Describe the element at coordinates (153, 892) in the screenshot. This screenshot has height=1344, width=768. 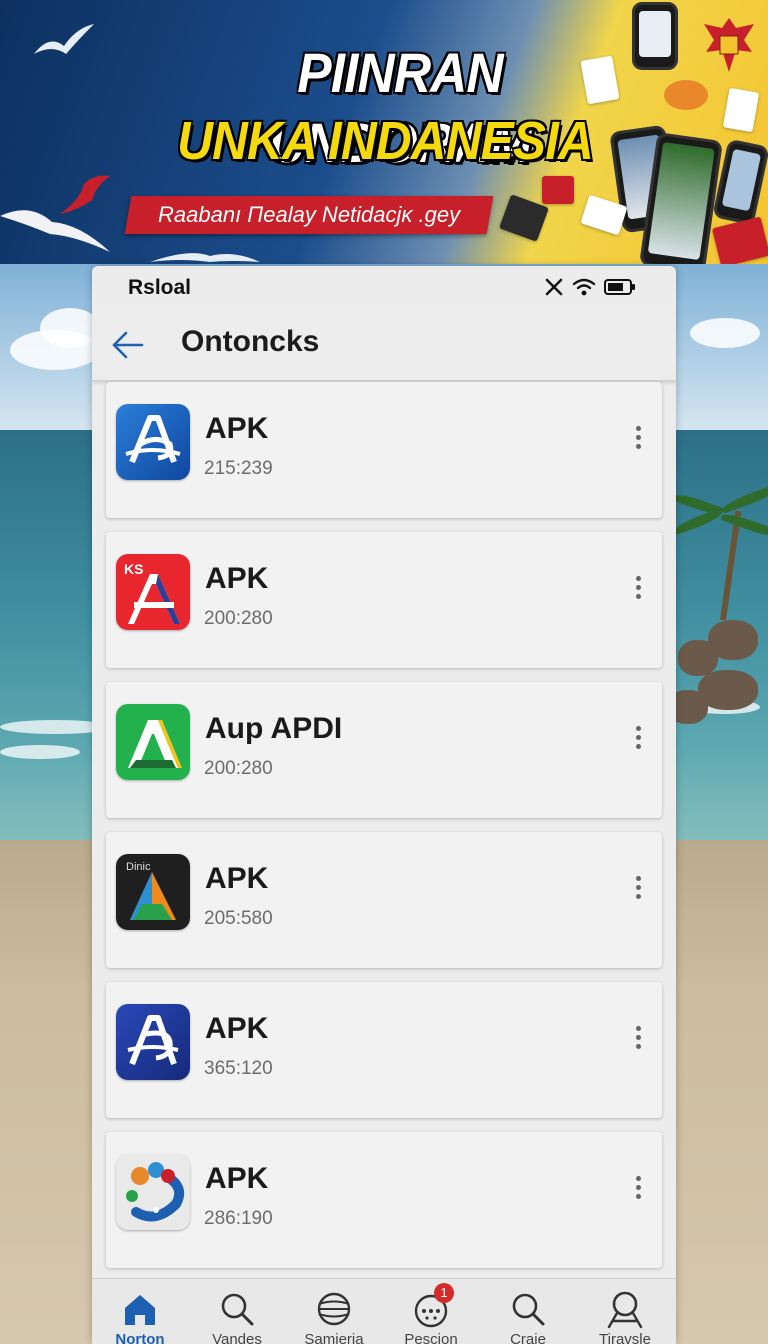
I see `dark-a-icon: Dinic` at that location.